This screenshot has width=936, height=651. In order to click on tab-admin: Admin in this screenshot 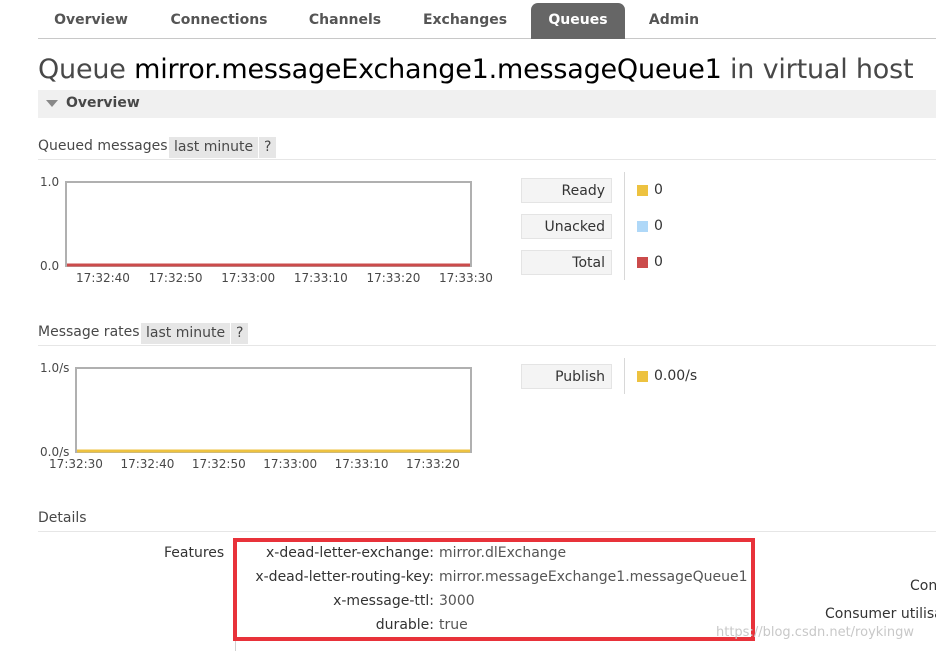, I will do `click(674, 21)`.